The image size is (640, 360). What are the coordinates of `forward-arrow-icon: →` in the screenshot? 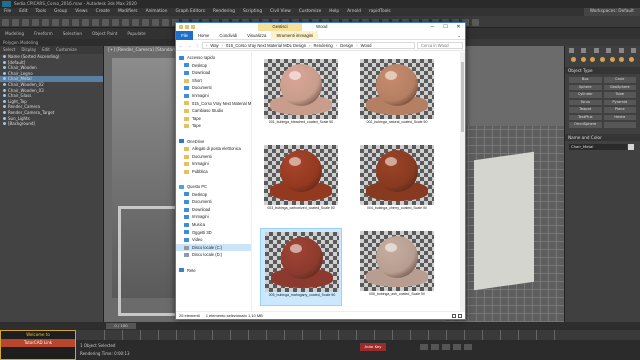 It's located at (189, 45).